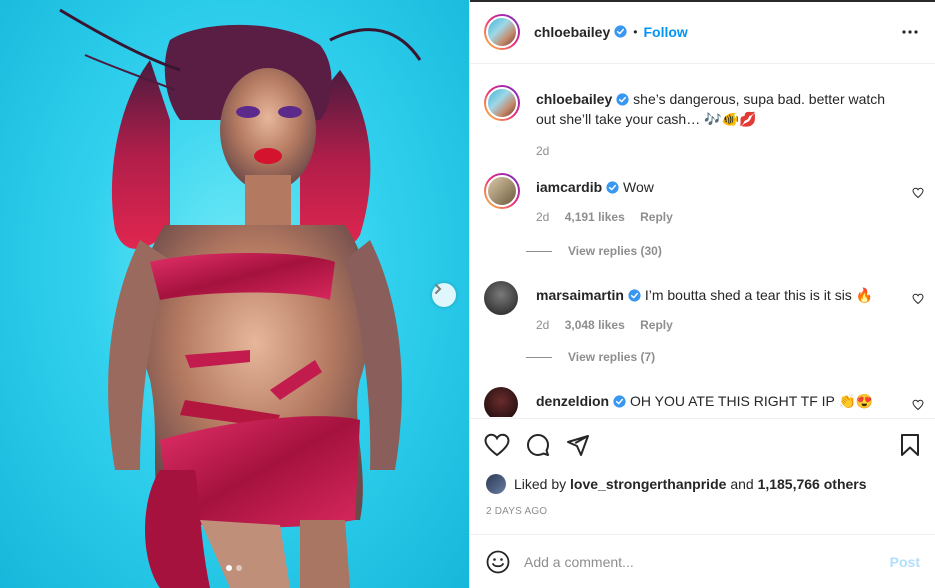 The image size is (935, 588). Describe the element at coordinates (234, 568) in the screenshot. I see `carousel-indicator` at that location.